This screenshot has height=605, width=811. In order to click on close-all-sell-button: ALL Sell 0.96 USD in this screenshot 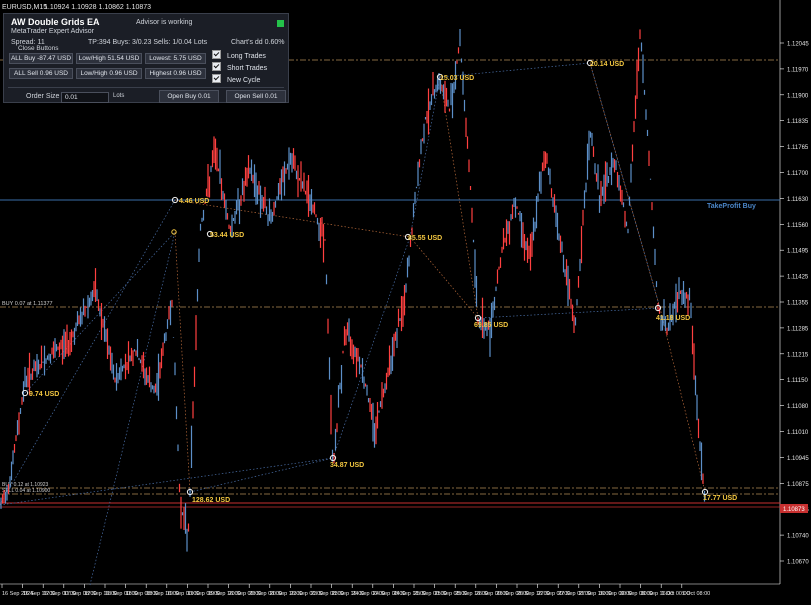, I will do `click(41, 73)`.